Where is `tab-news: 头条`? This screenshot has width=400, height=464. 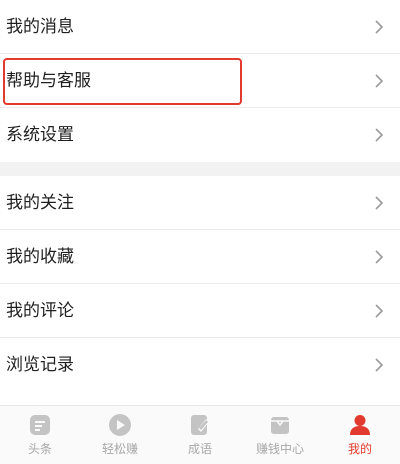
tab-news: 头条 is located at coordinates (40, 435).